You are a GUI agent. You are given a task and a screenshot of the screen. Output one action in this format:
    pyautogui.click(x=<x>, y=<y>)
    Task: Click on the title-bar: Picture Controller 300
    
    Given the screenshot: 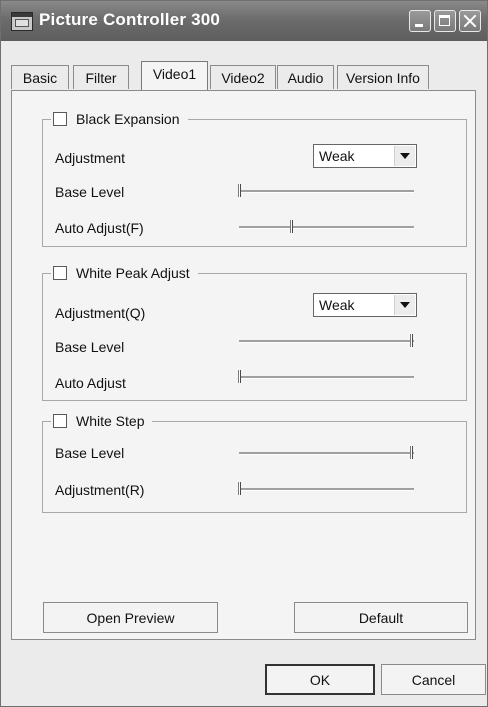 What is the action you would take?
    pyautogui.click(x=244, y=21)
    